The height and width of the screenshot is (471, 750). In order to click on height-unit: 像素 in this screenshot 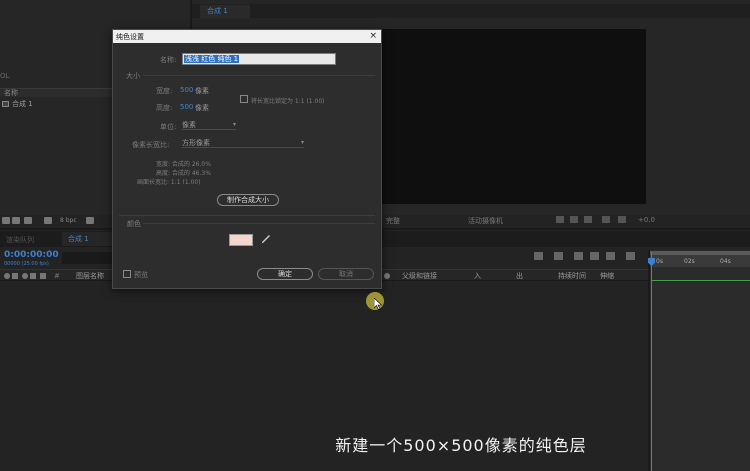, I will do `click(202, 108)`.